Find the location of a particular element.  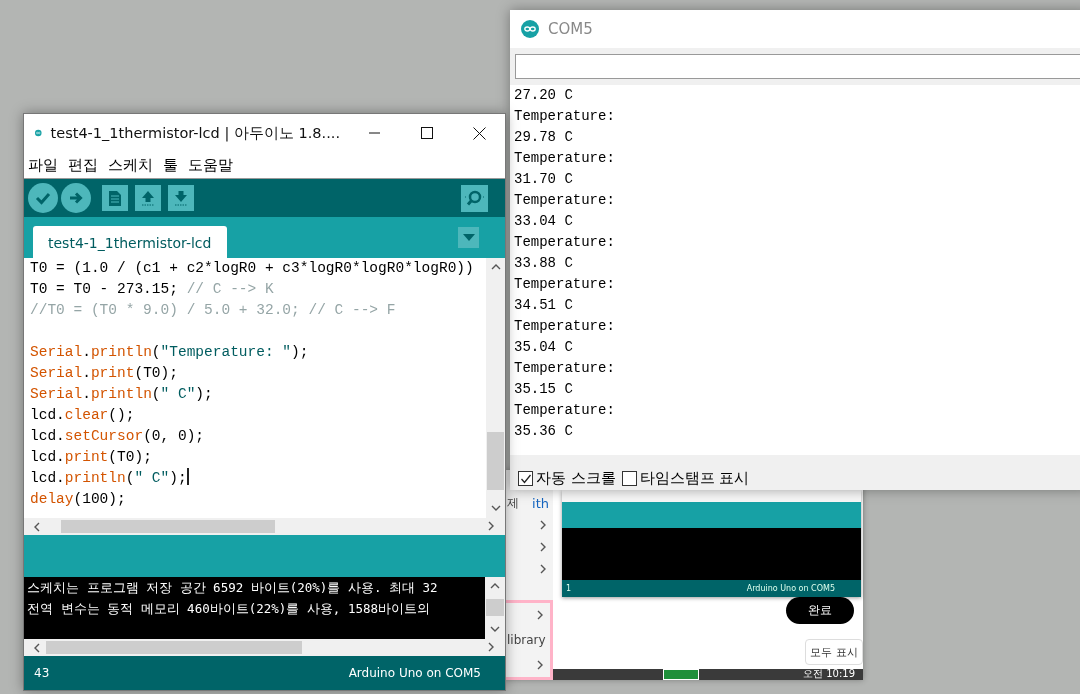

sidebar-text: 제 is located at coordinates (513, 503).